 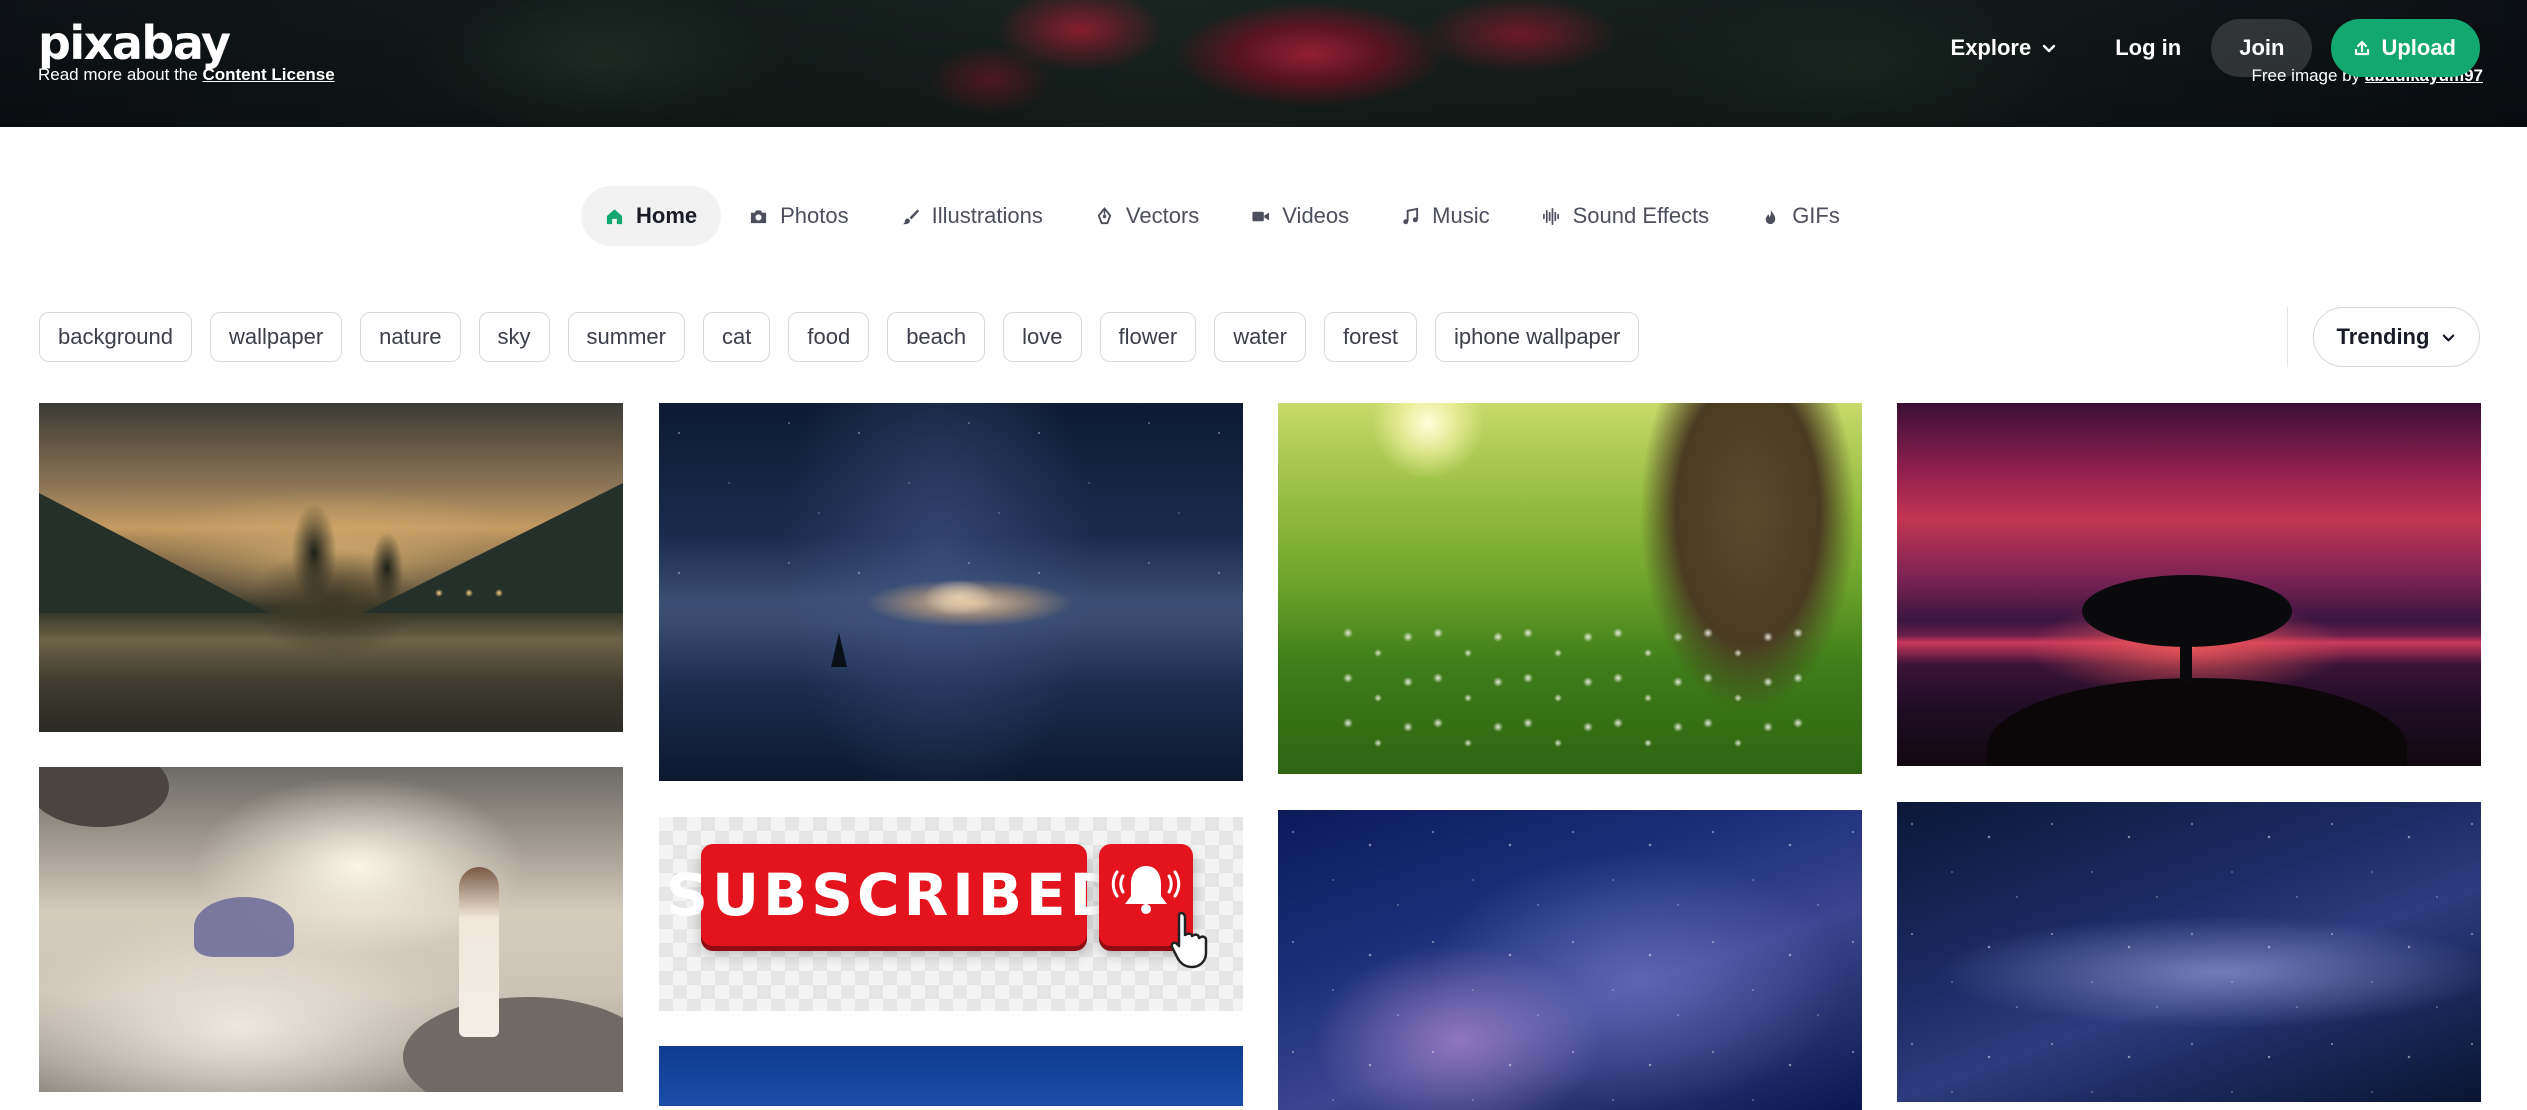 I want to click on tab-videos-label: Videos, so click(x=1316, y=215).